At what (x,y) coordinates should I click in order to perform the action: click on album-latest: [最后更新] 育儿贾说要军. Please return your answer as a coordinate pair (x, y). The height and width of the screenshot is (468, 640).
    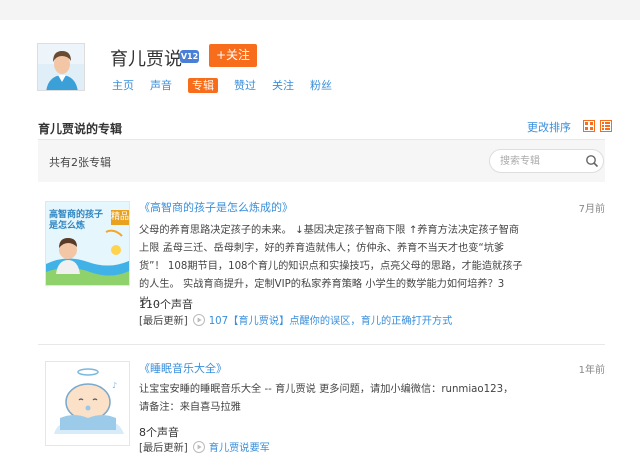
    Looking at the image, I should click on (204, 446).